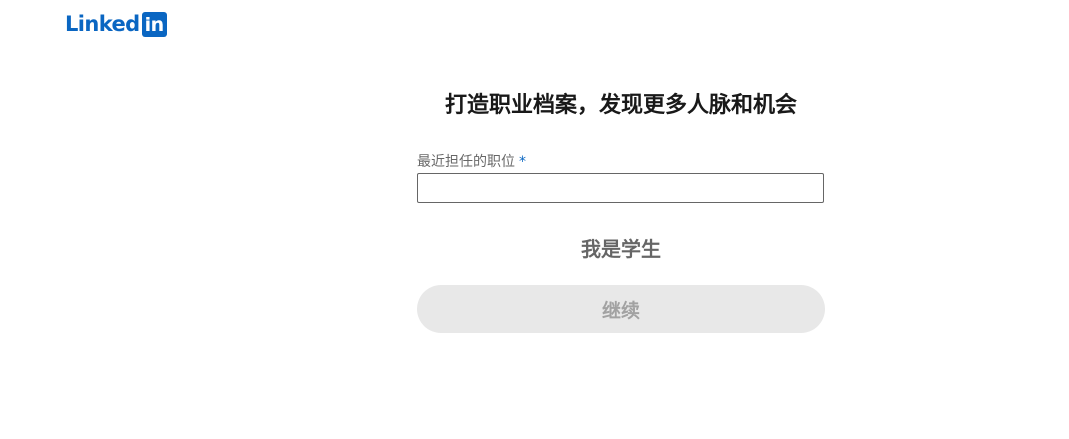 The width and height of the screenshot is (1069, 439). What do you see at coordinates (621, 162) in the screenshot?
I see `job-title-label: 最近担任的职位 *` at bounding box center [621, 162].